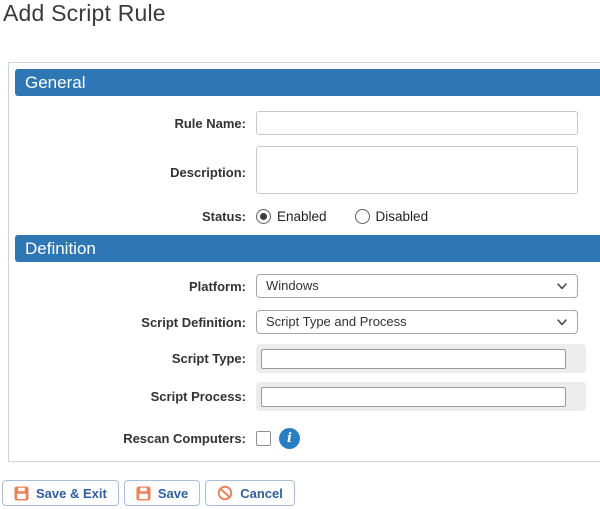  Describe the element at coordinates (208, 172) in the screenshot. I see `description-label: Description:` at that location.